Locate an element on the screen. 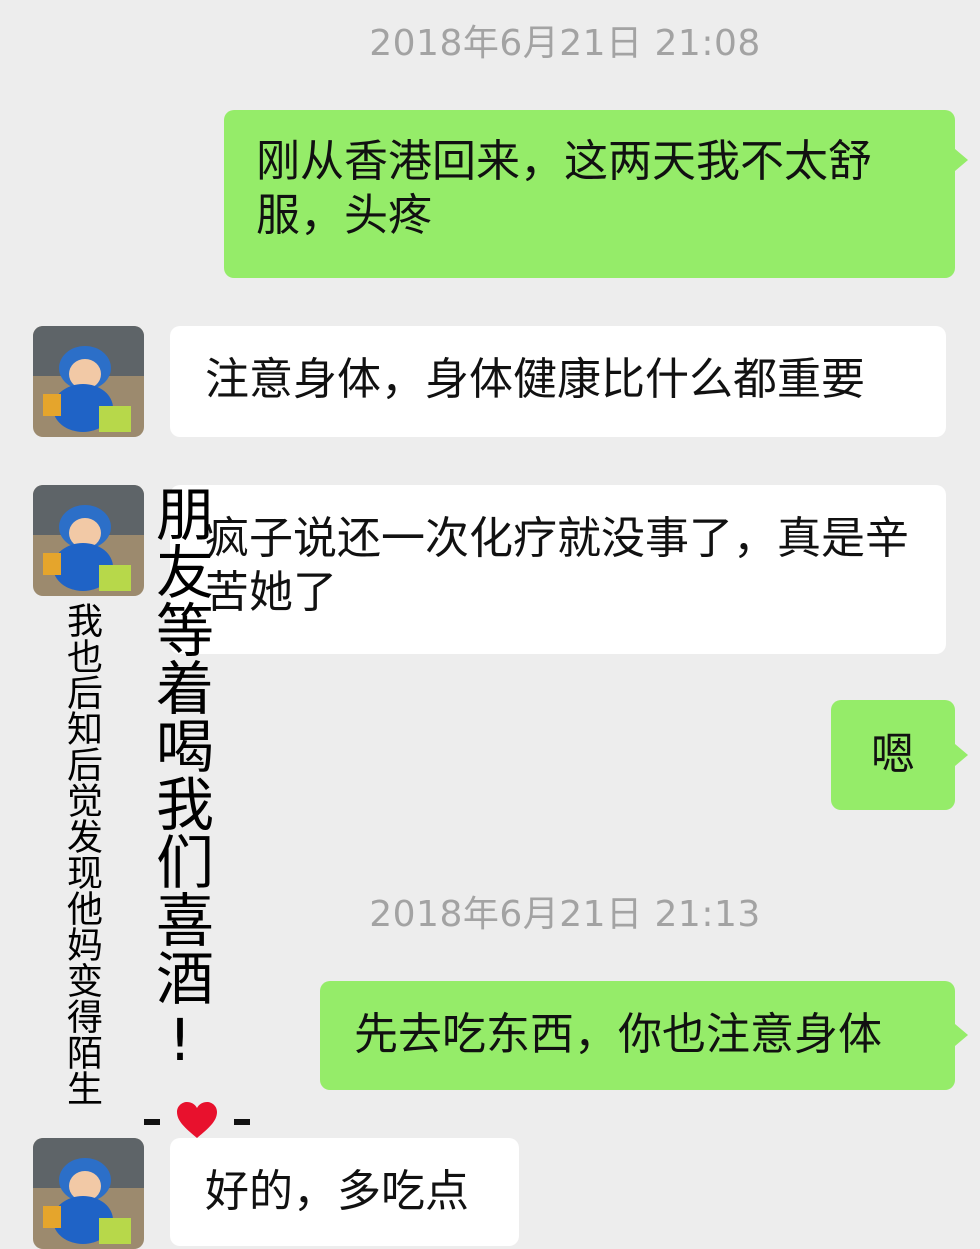  message-bubble-incoming: 注意身体，身体健康比什么都重要 is located at coordinates (558, 381).